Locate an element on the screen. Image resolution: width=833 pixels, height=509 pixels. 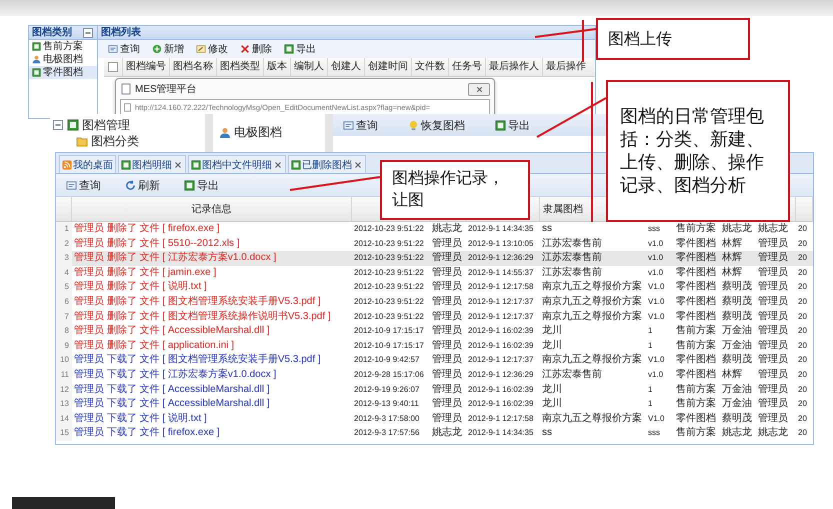
row-number: 4 is located at coordinates (64, 273).